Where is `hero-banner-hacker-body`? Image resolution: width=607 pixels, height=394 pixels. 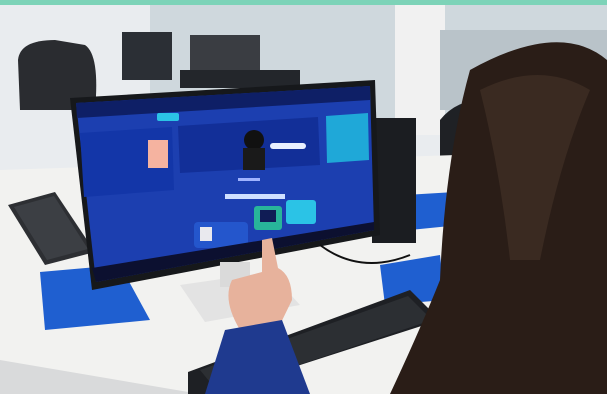 hero-banner-hacker-body is located at coordinates (254, 159).